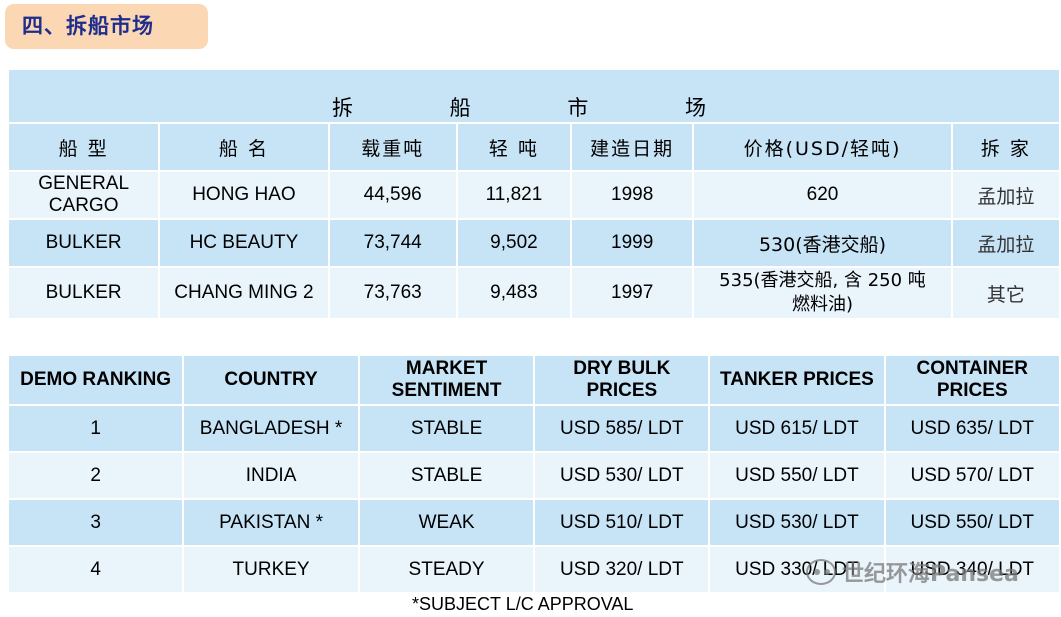  Describe the element at coordinates (392, 243) in the screenshot. I see `cell-dwt: 73,744` at that location.